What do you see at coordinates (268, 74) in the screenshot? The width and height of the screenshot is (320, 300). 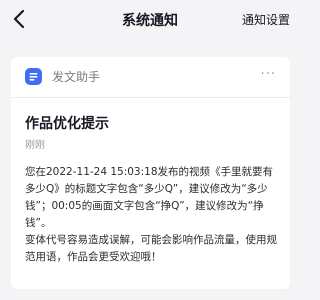 I see `more-dots-icon: ···` at bounding box center [268, 74].